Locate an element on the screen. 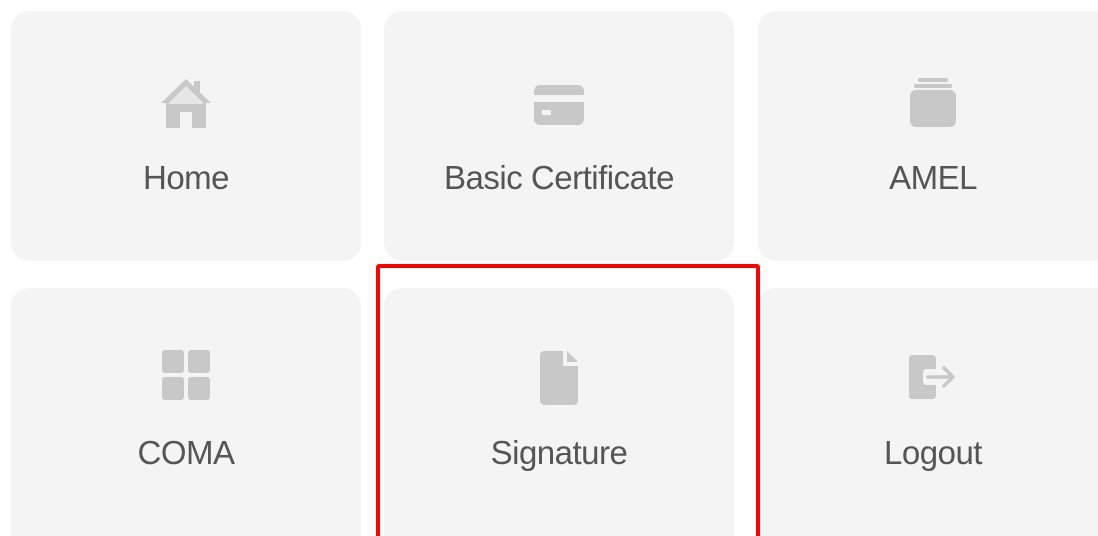 The image size is (1098, 536). basic-certificate-label: Basic Certificate is located at coordinates (559, 177).